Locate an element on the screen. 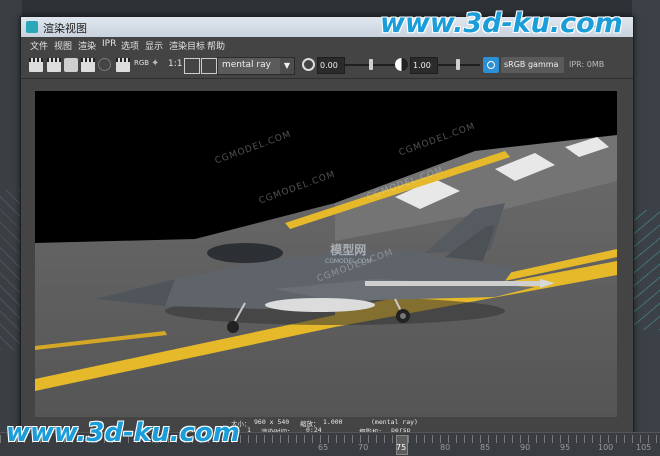 Image resolution: width=660 pixels, height=456 pixels. alpha-icon: ✦ is located at coordinates (158, 65).